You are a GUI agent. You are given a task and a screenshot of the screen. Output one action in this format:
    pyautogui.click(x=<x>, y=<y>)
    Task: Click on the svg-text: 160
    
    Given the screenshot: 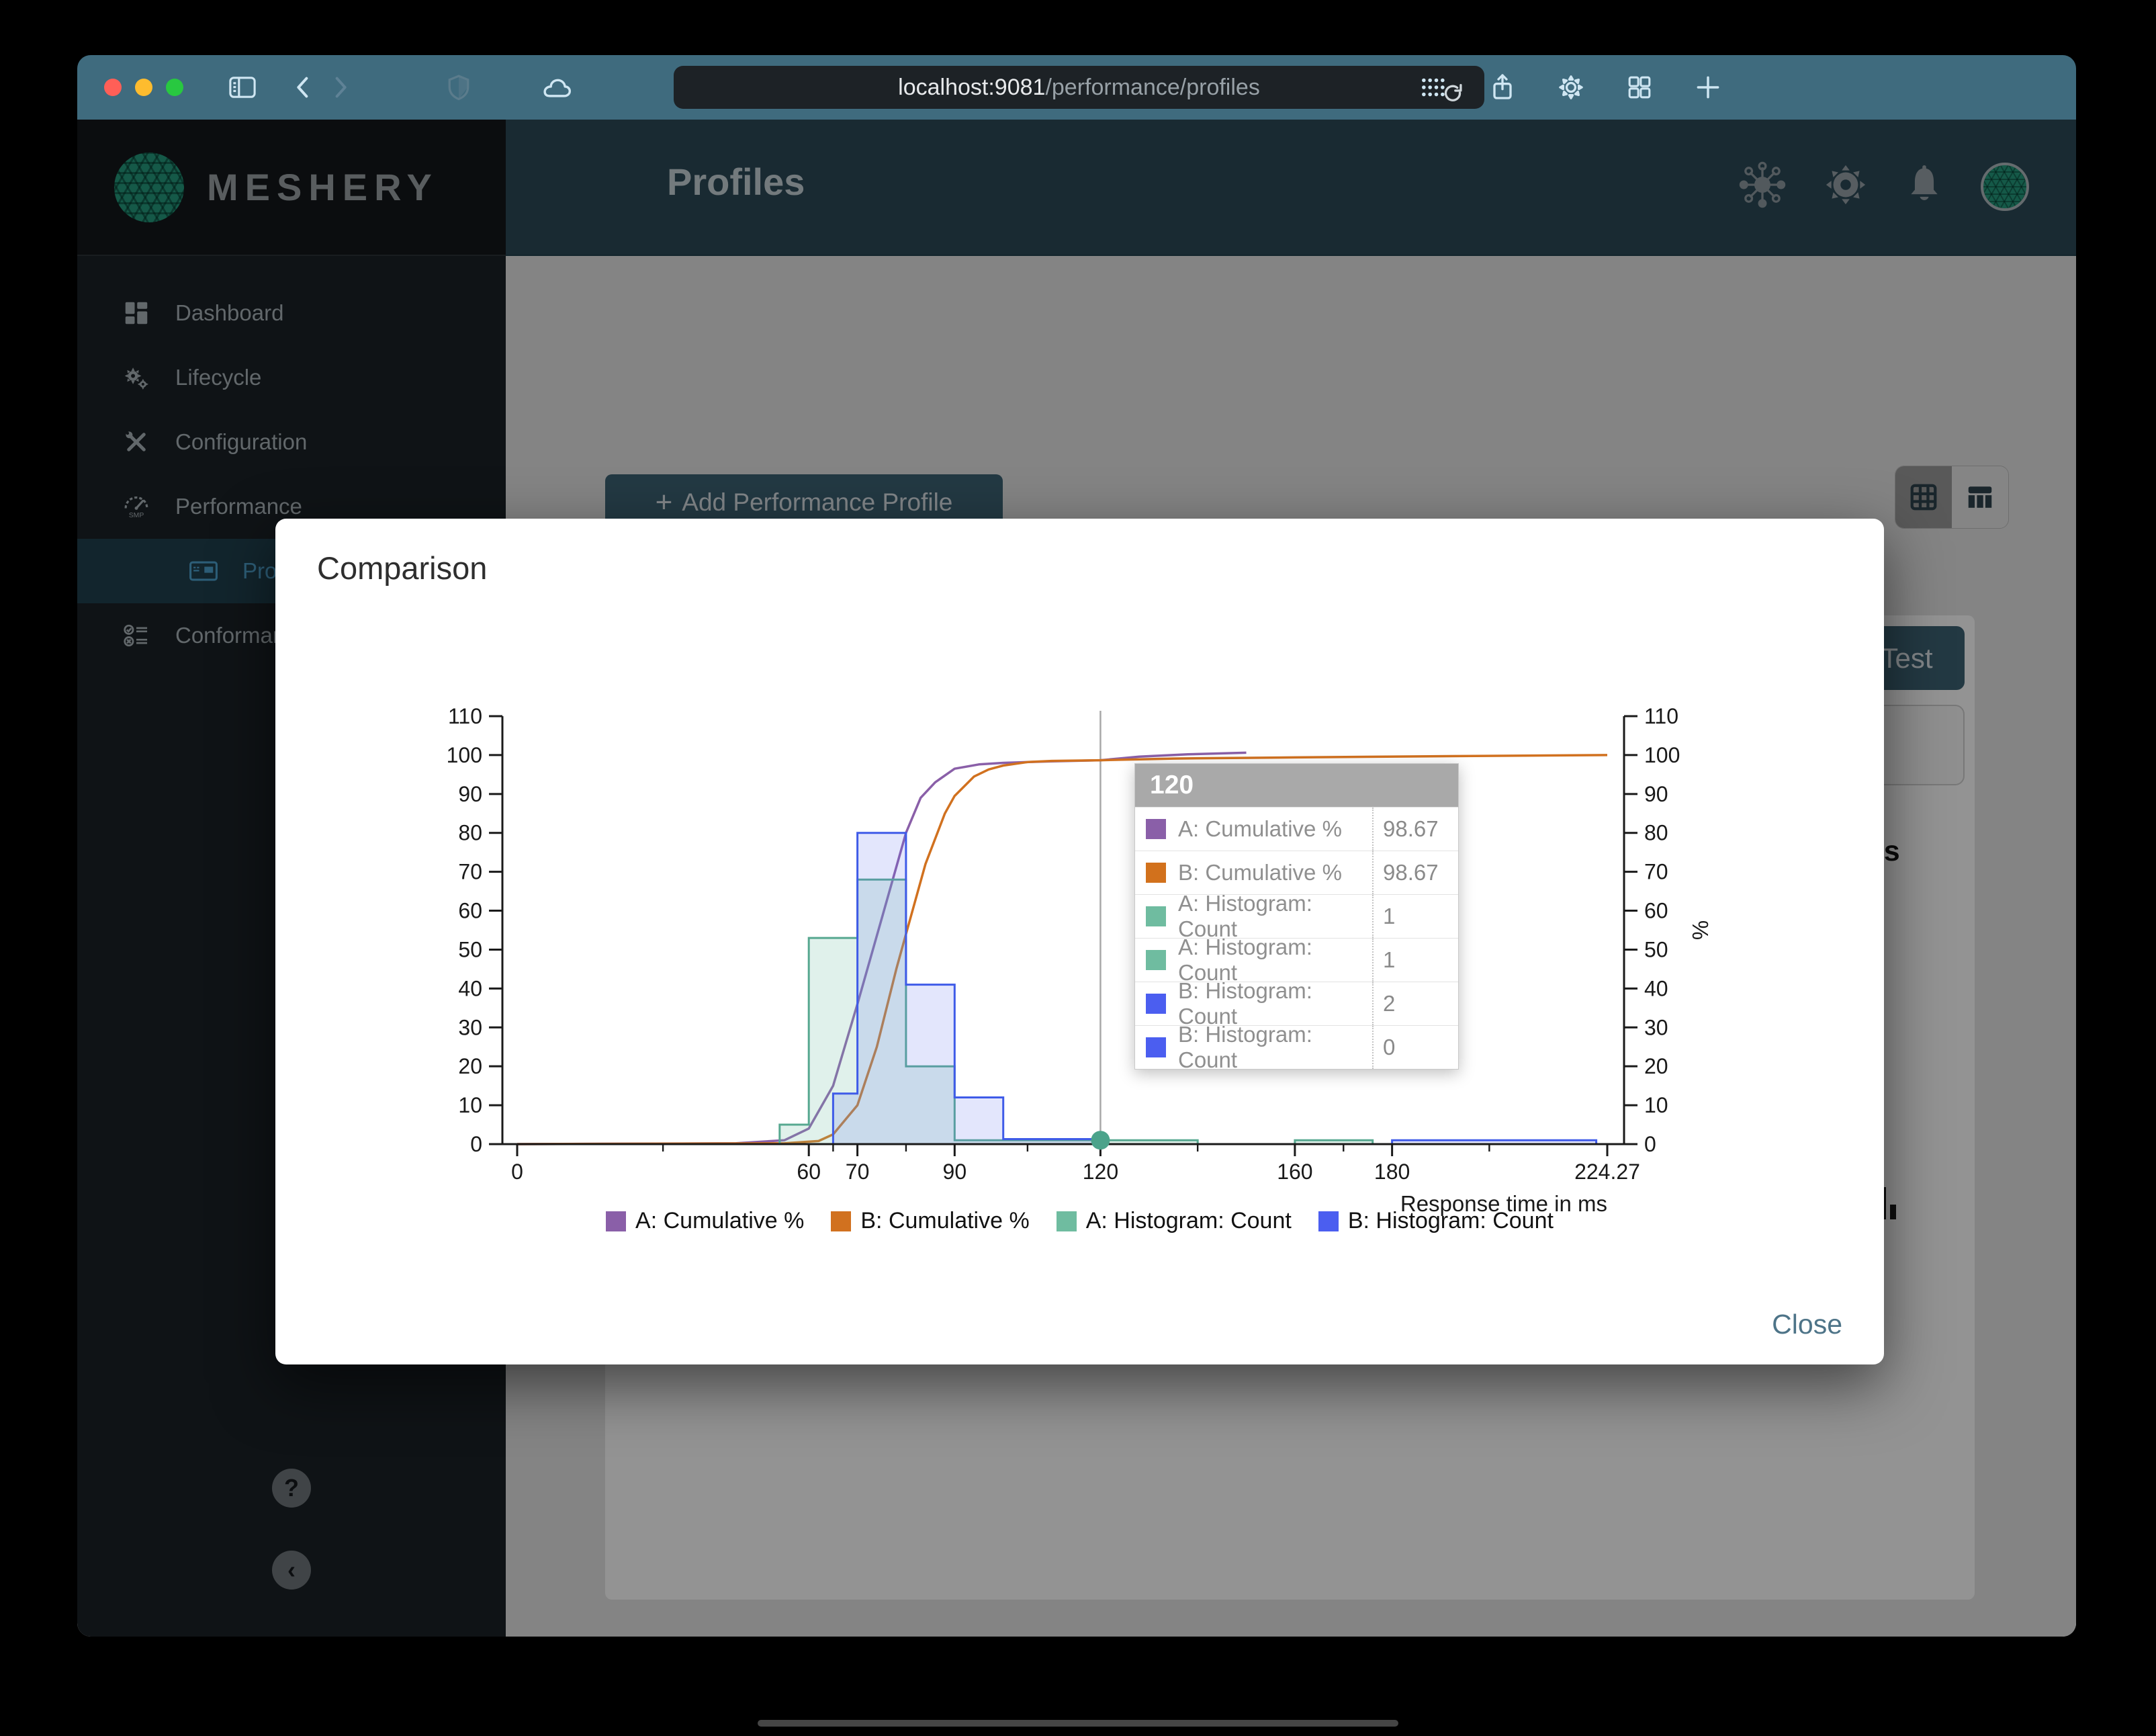 What is the action you would take?
    pyautogui.click(x=1294, y=1172)
    